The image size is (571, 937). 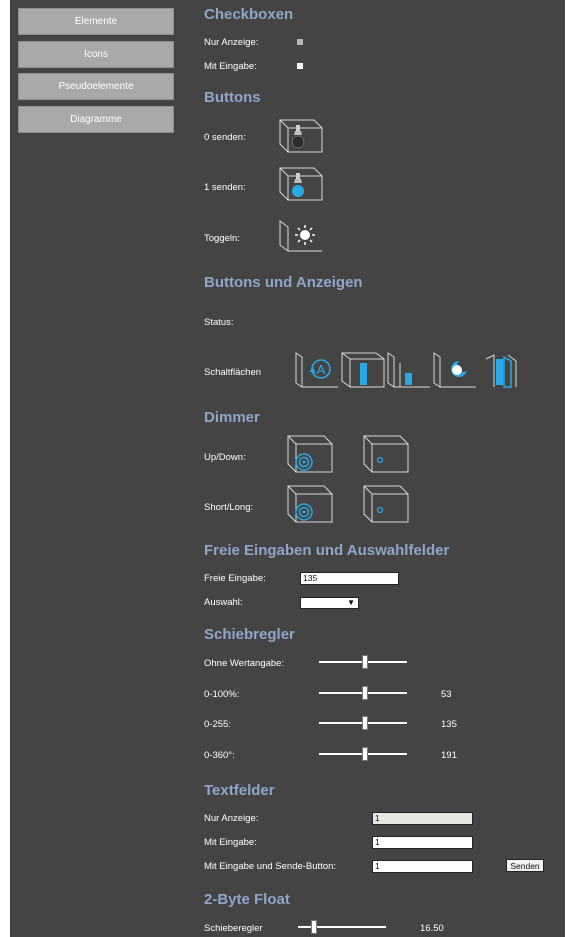 What do you see at coordinates (225, 137) in the screenshot?
I see `send0-label: 0 senden:` at bounding box center [225, 137].